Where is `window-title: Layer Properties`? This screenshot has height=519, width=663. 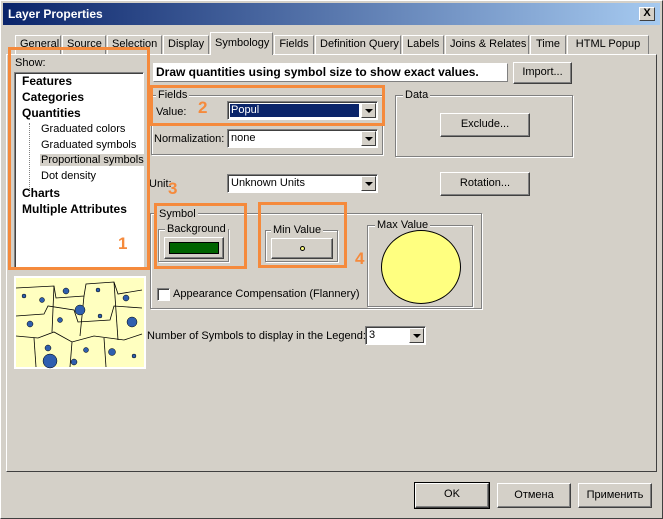
window-title: Layer Properties is located at coordinates (331, 14).